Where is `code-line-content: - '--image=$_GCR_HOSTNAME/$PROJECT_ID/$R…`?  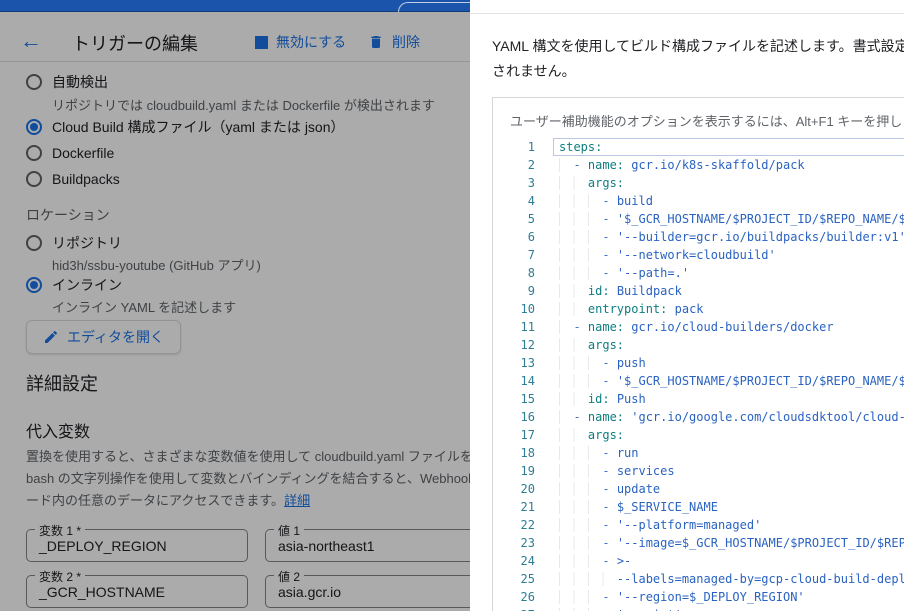
code-line-content: - '--image=$_GCR_HOSTNAME/$PROJECT_ID/$R… is located at coordinates (728, 543).